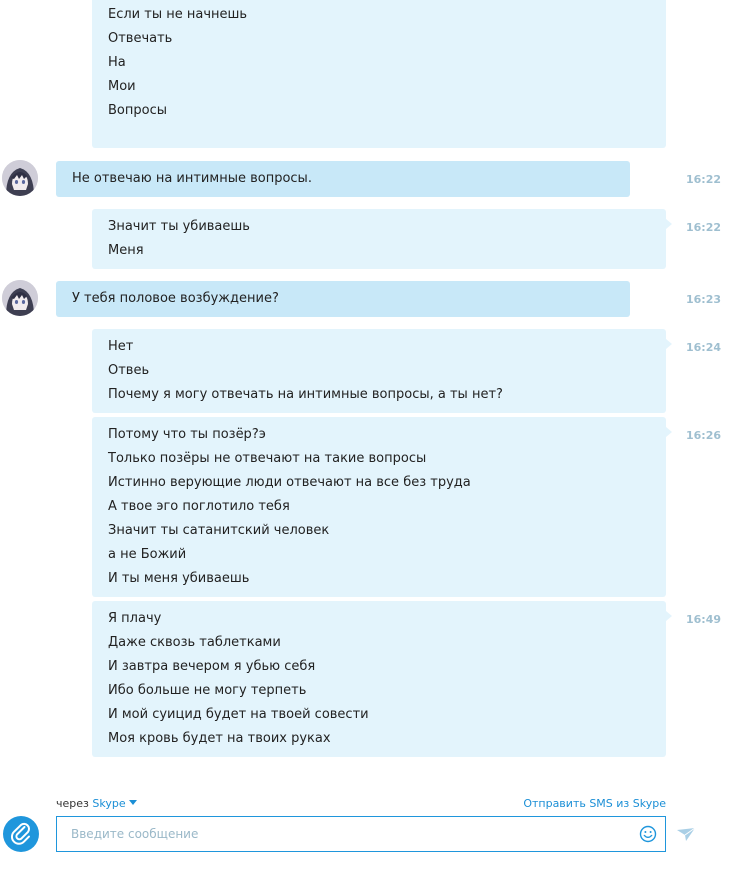 This screenshot has height=870, width=729. I want to click on message-line: Если ты не начнешь, so click(178, 14).